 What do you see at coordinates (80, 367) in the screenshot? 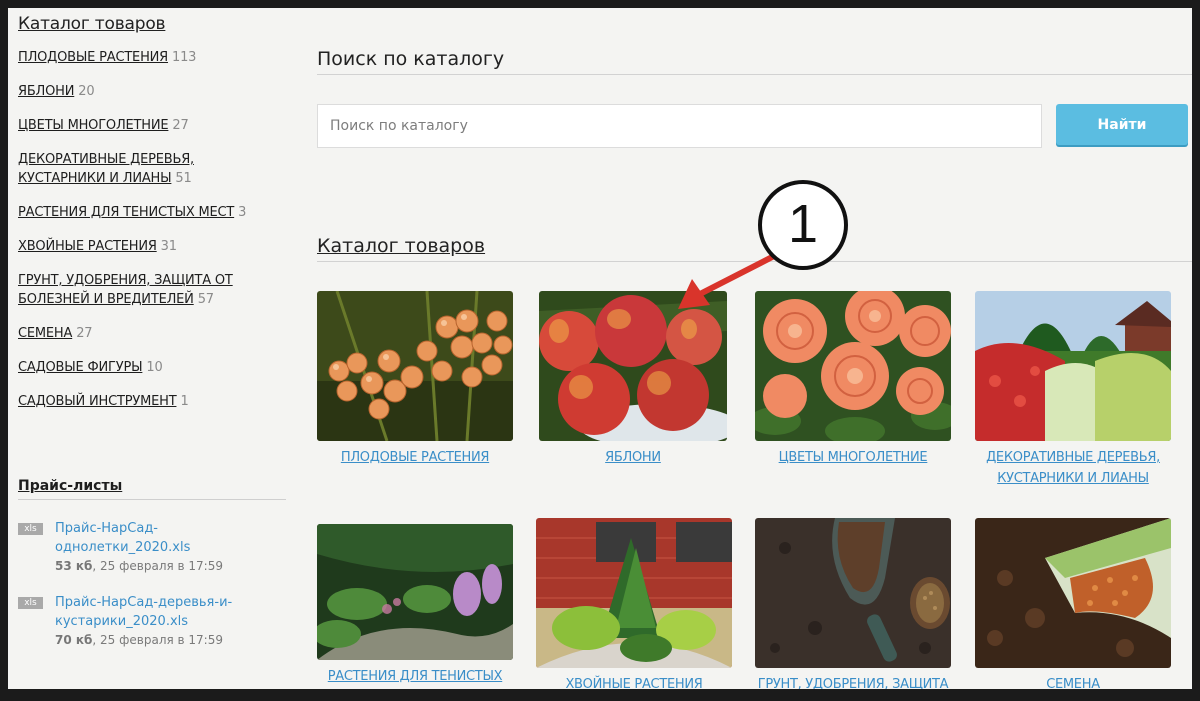
I see `category-label: САДОВЫЕ ФИГУРЫ` at bounding box center [80, 367].